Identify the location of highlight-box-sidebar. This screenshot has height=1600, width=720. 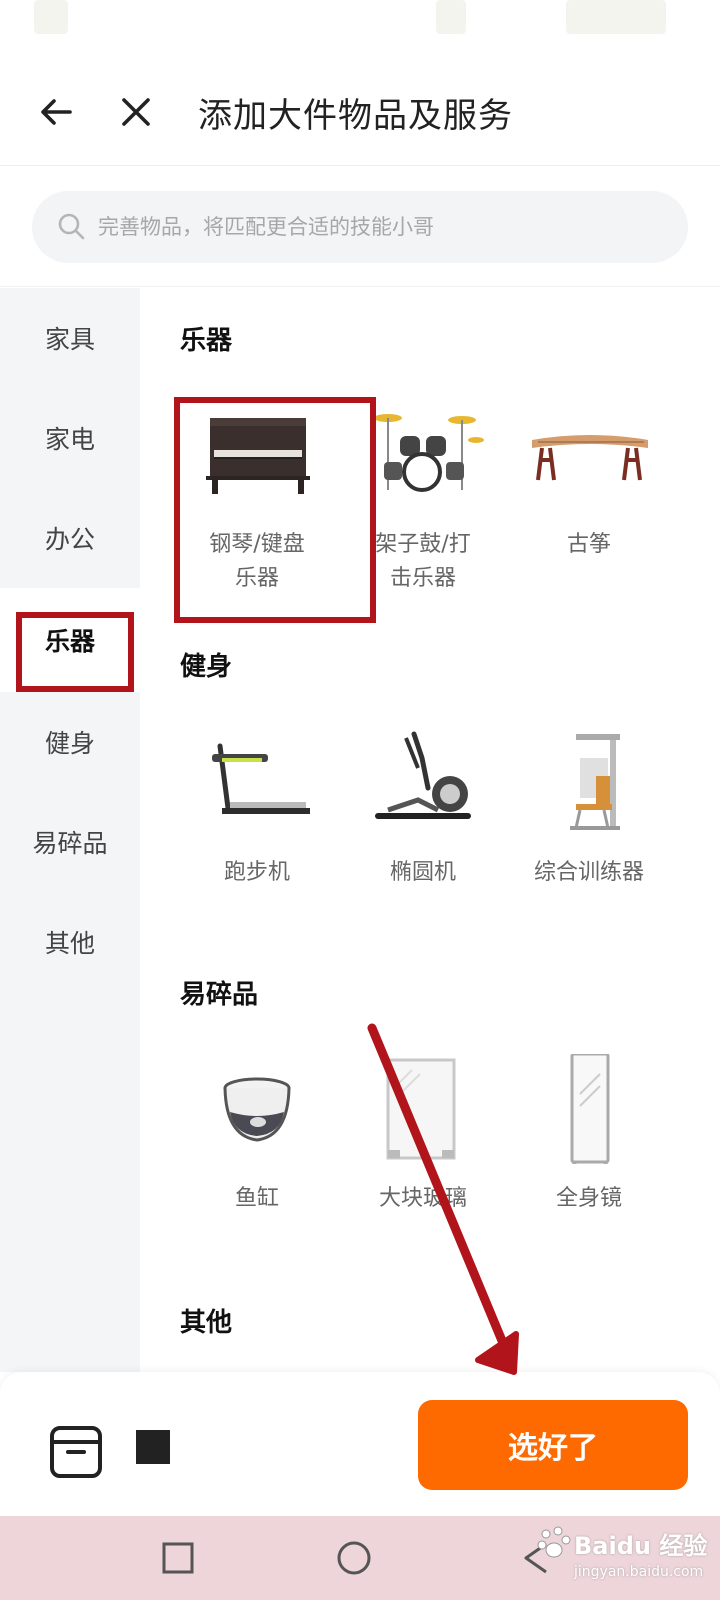
(75, 652).